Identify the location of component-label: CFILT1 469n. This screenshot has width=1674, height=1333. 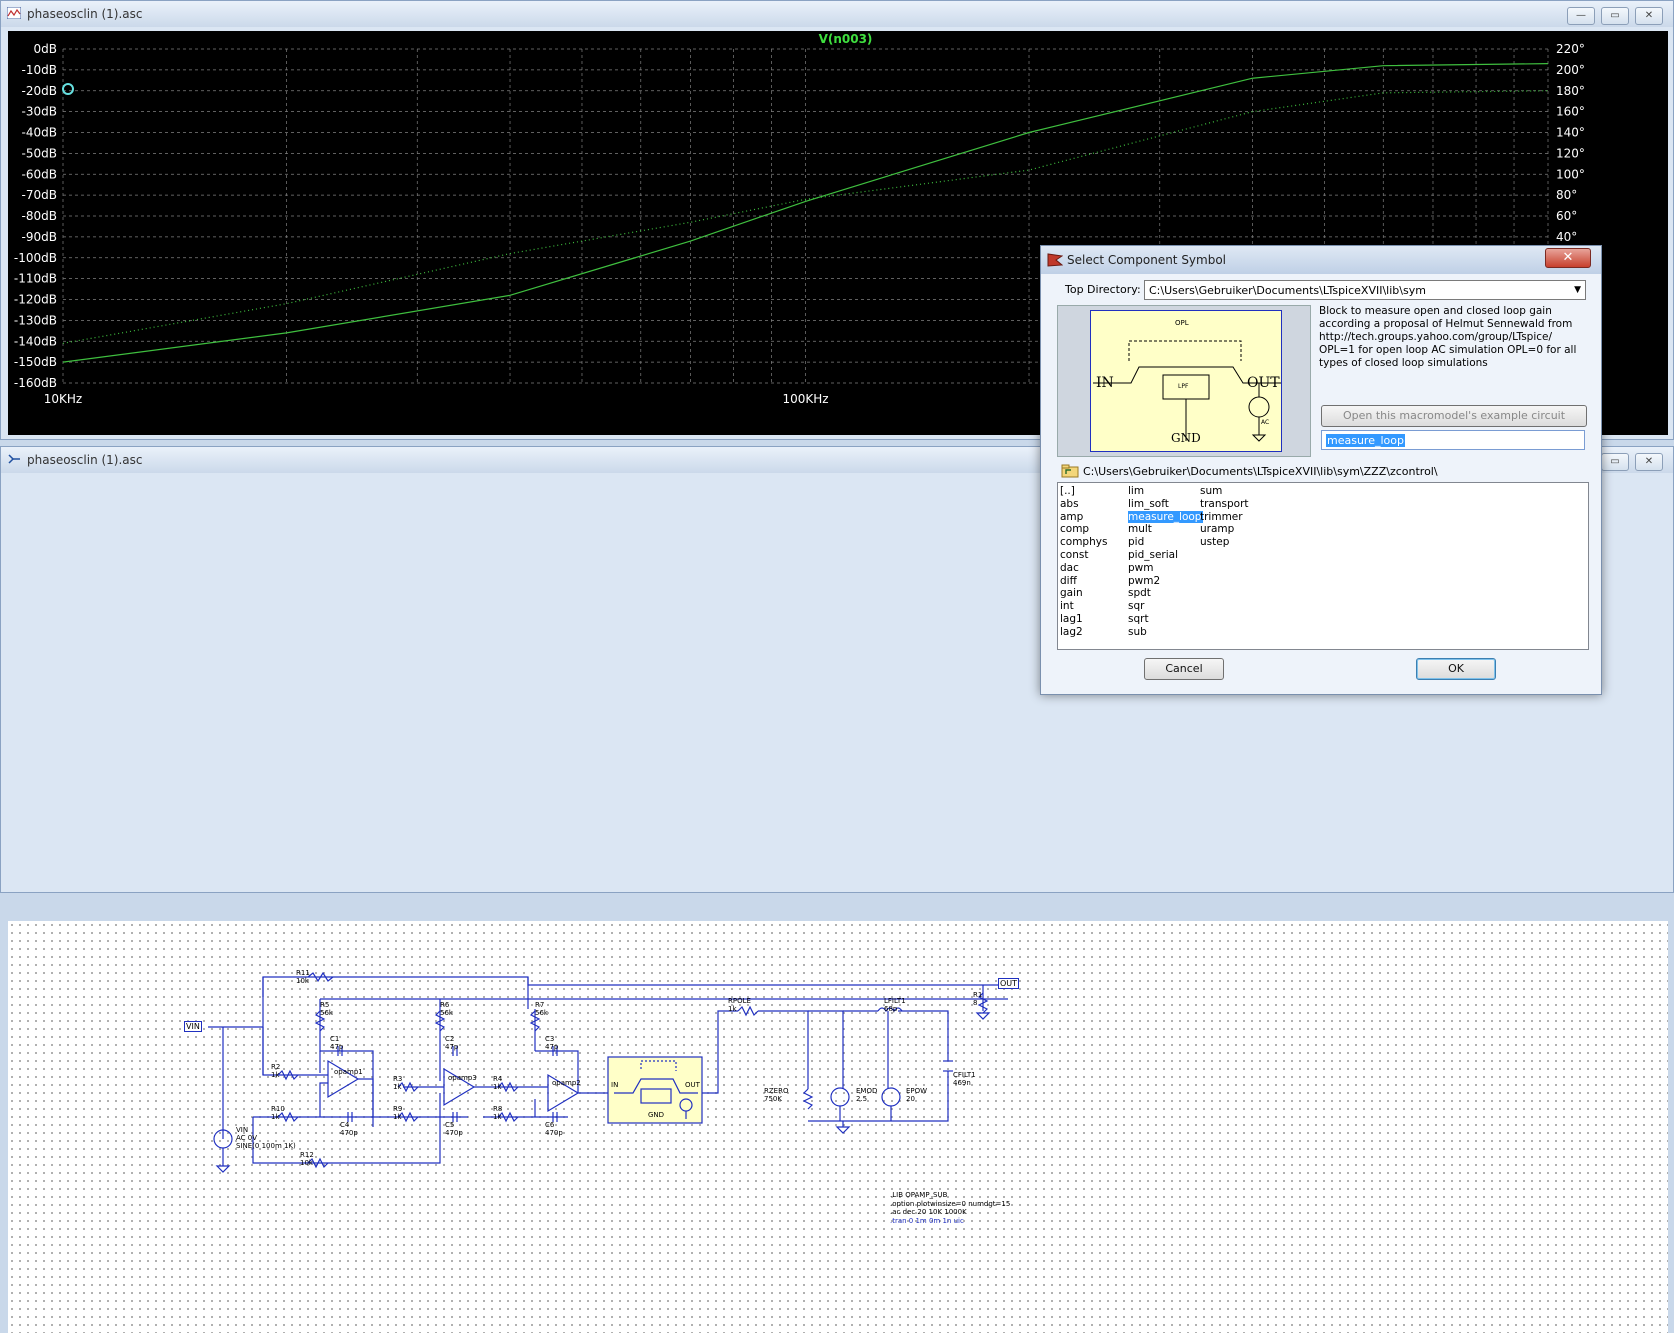
(964, 1079).